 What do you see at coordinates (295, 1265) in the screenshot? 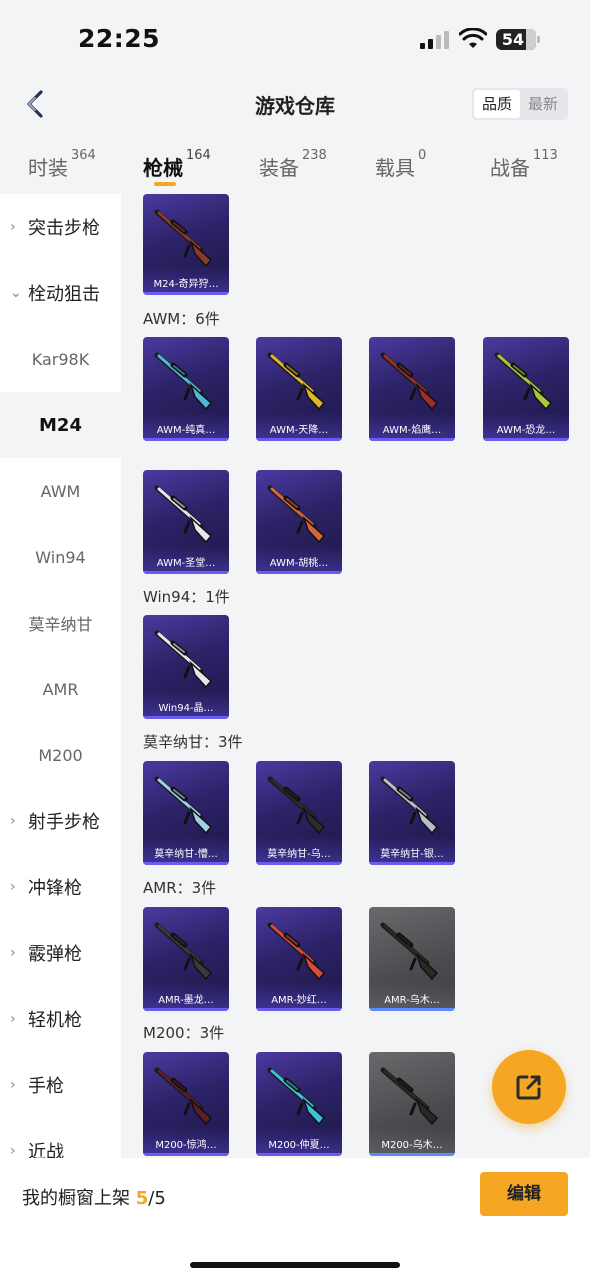
I see `home-indicator` at bounding box center [295, 1265].